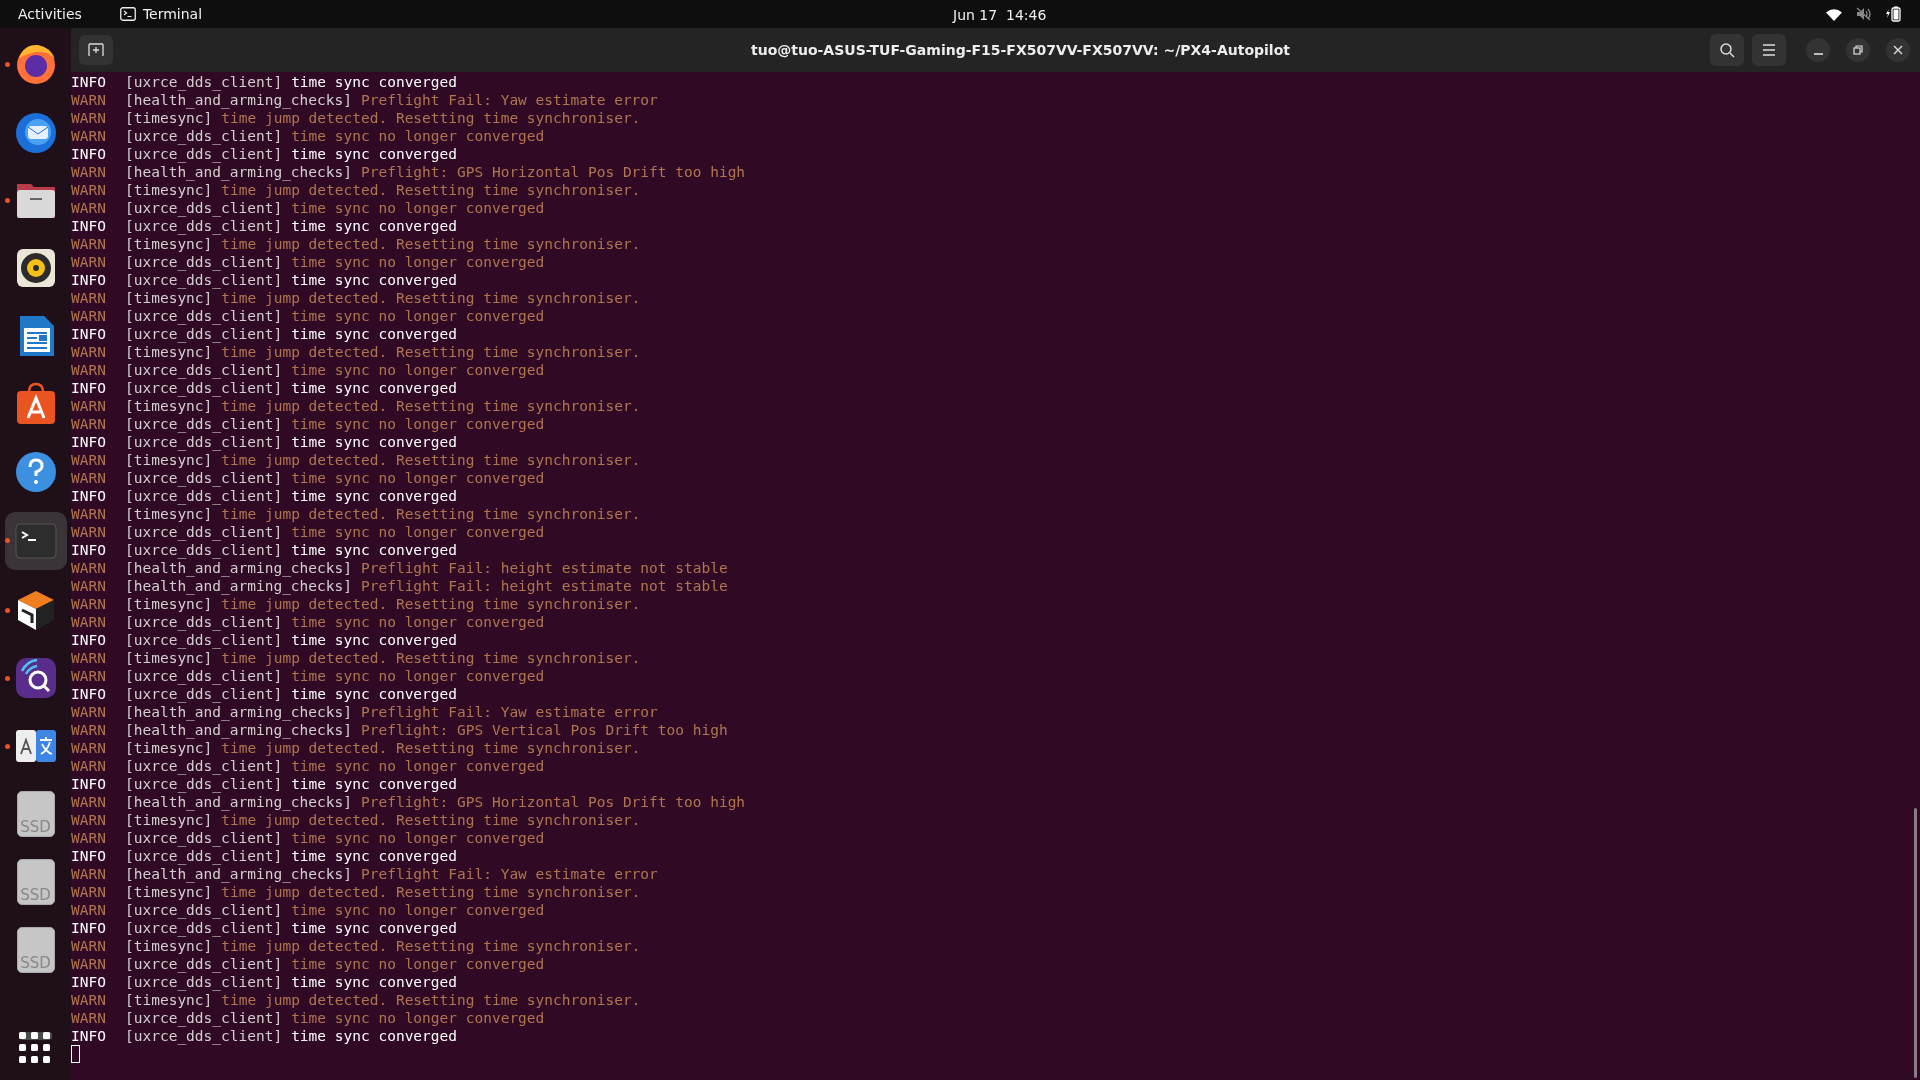 The height and width of the screenshot is (1080, 1920). What do you see at coordinates (1864, 14) in the screenshot?
I see `muted-speaker-icon` at bounding box center [1864, 14].